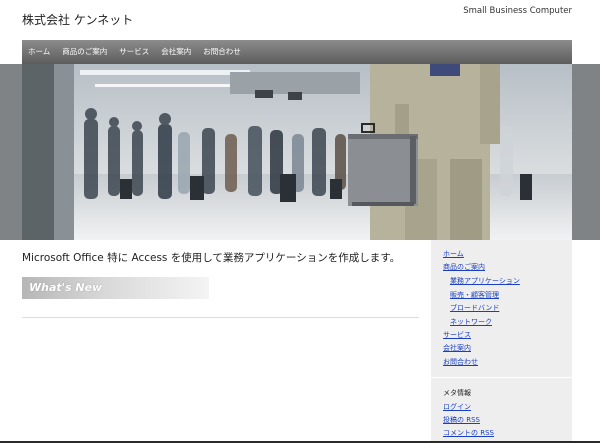 The width and height of the screenshot is (600, 443). I want to click on sidebar-link-contact: お問合わせ, so click(460, 362).